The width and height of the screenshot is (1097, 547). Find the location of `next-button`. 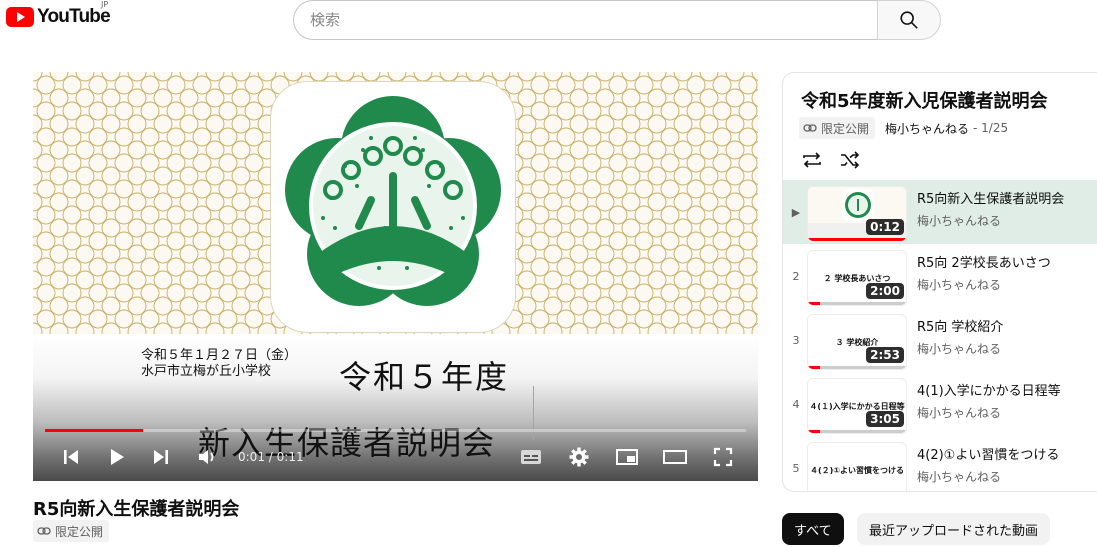

next-button is located at coordinates (161, 457).